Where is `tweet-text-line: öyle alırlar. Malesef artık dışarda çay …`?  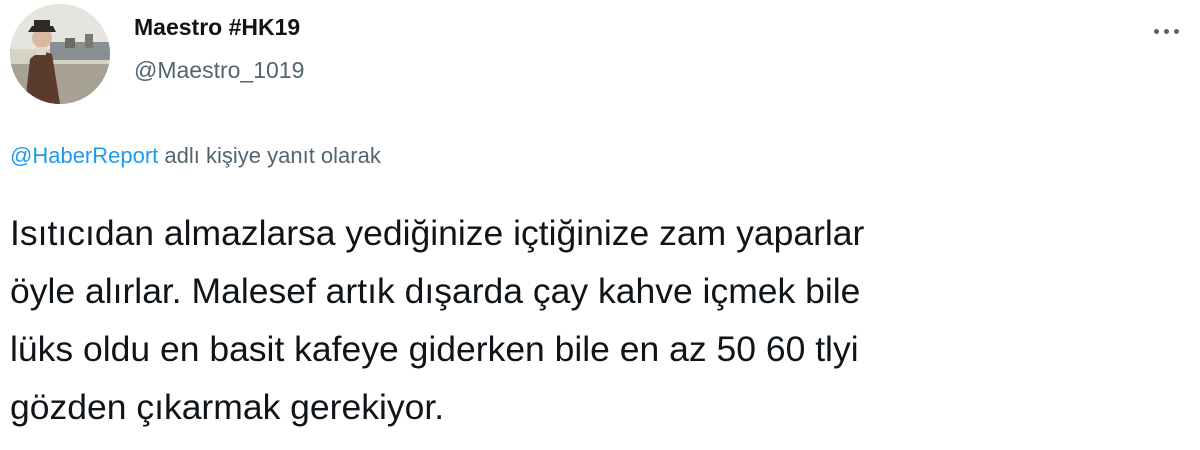
tweet-text-line: öyle alırlar. Malesef artık dışarda çay … is located at coordinates (435, 291).